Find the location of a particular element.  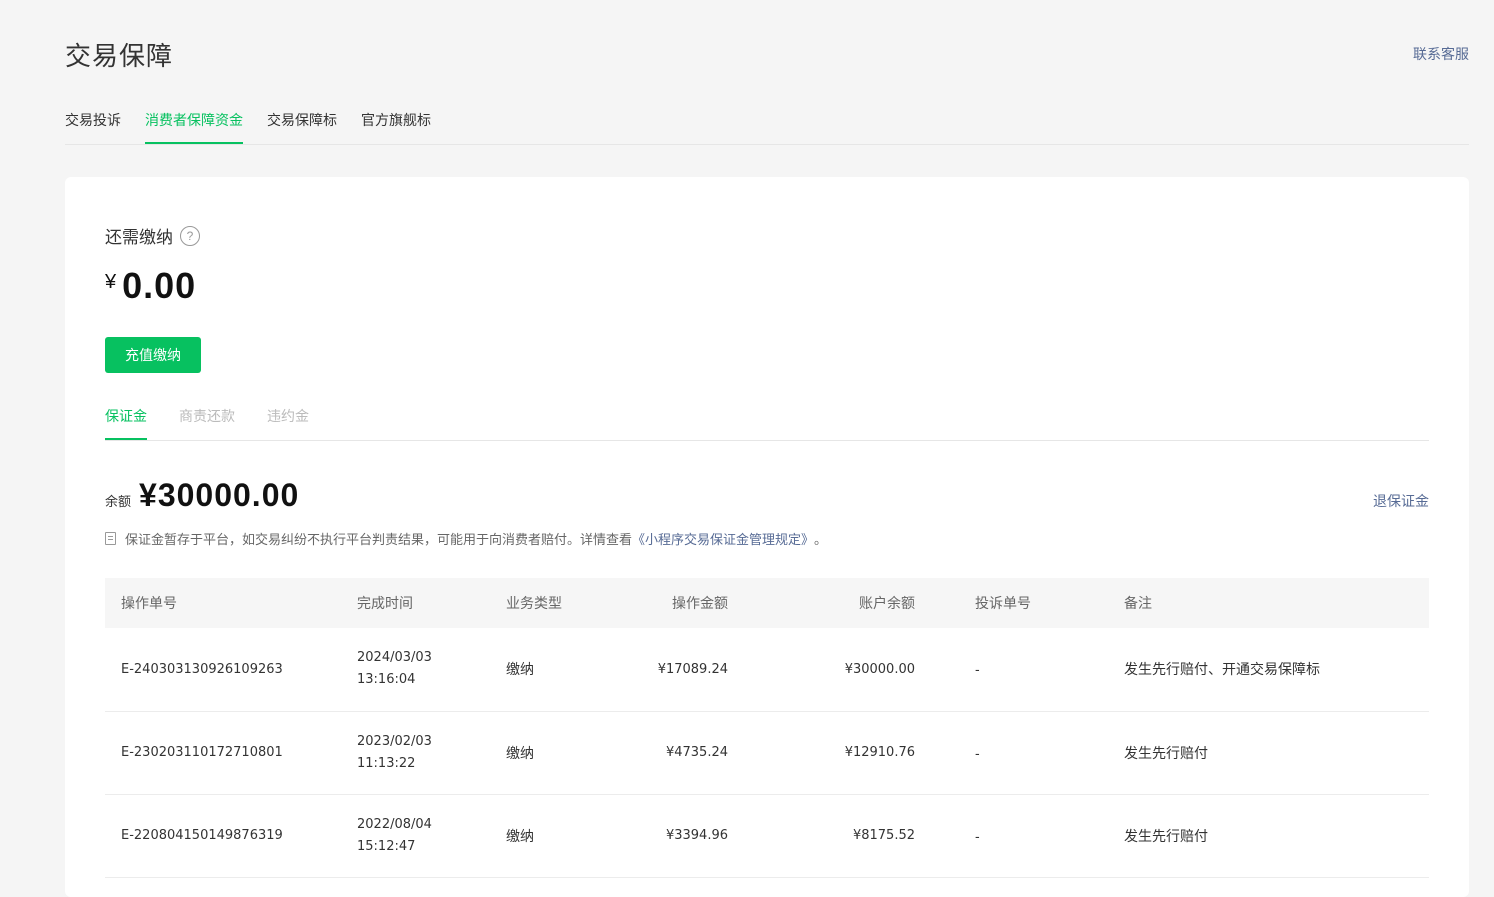

amount-due: ¥ 0.00 is located at coordinates (150, 286).